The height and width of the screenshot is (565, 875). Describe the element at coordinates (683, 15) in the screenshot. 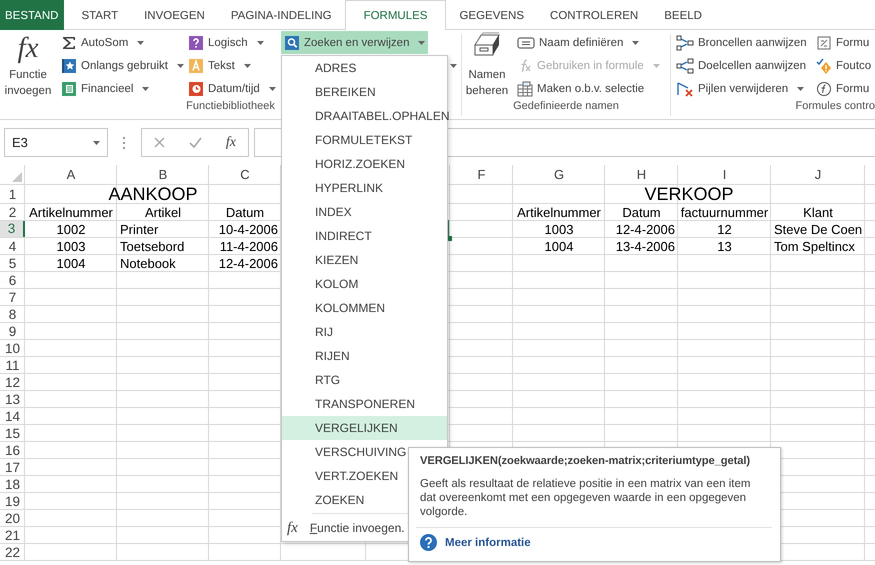

I see `ribbon-tab: BEELD` at that location.